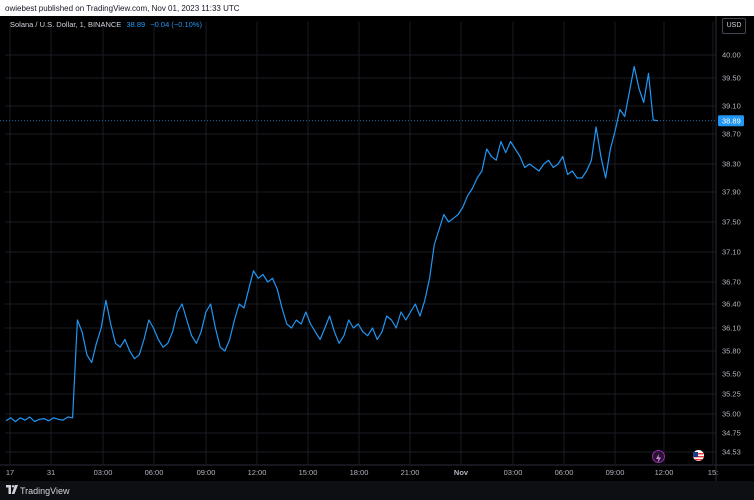  Describe the element at coordinates (66, 24) in the screenshot. I see `symbol-title: Solana / U.S. Dollar, 1, BINANCE` at that location.